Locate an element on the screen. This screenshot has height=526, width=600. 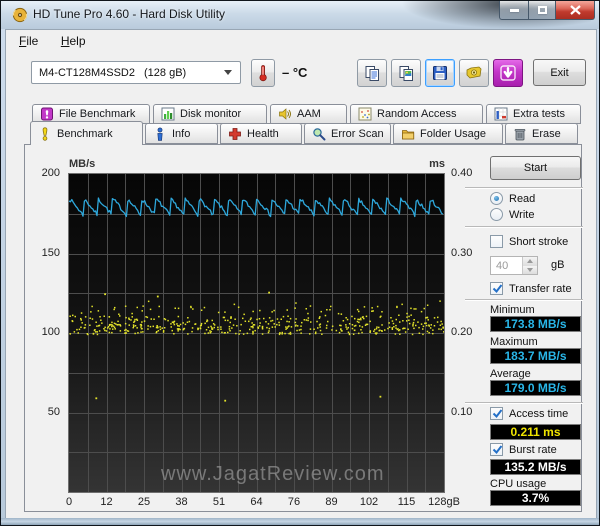
erase-trash-icon is located at coordinates (520, 134).